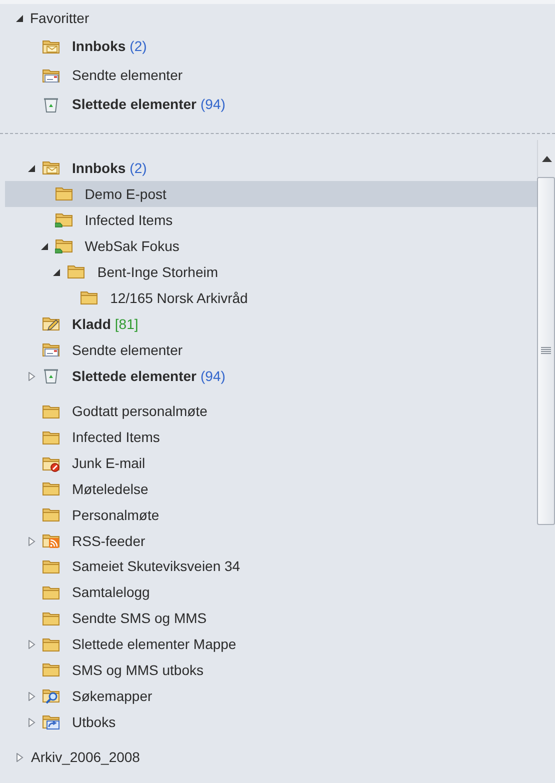 The image size is (555, 783). Describe the element at coordinates (94, 722) in the screenshot. I see `folder-name: Utboks` at that location.